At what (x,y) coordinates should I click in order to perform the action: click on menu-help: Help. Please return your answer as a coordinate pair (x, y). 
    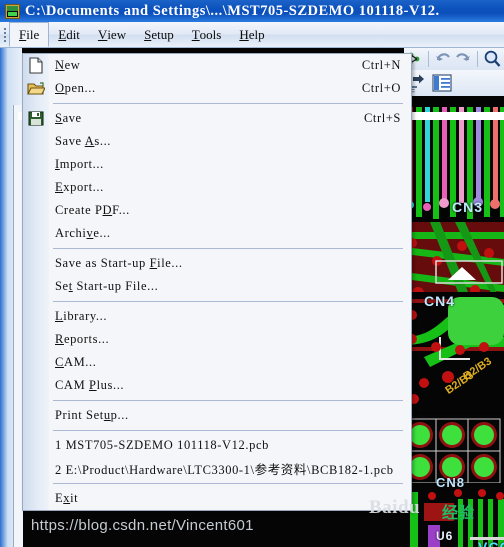
    Looking at the image, I should click on (251, 34).